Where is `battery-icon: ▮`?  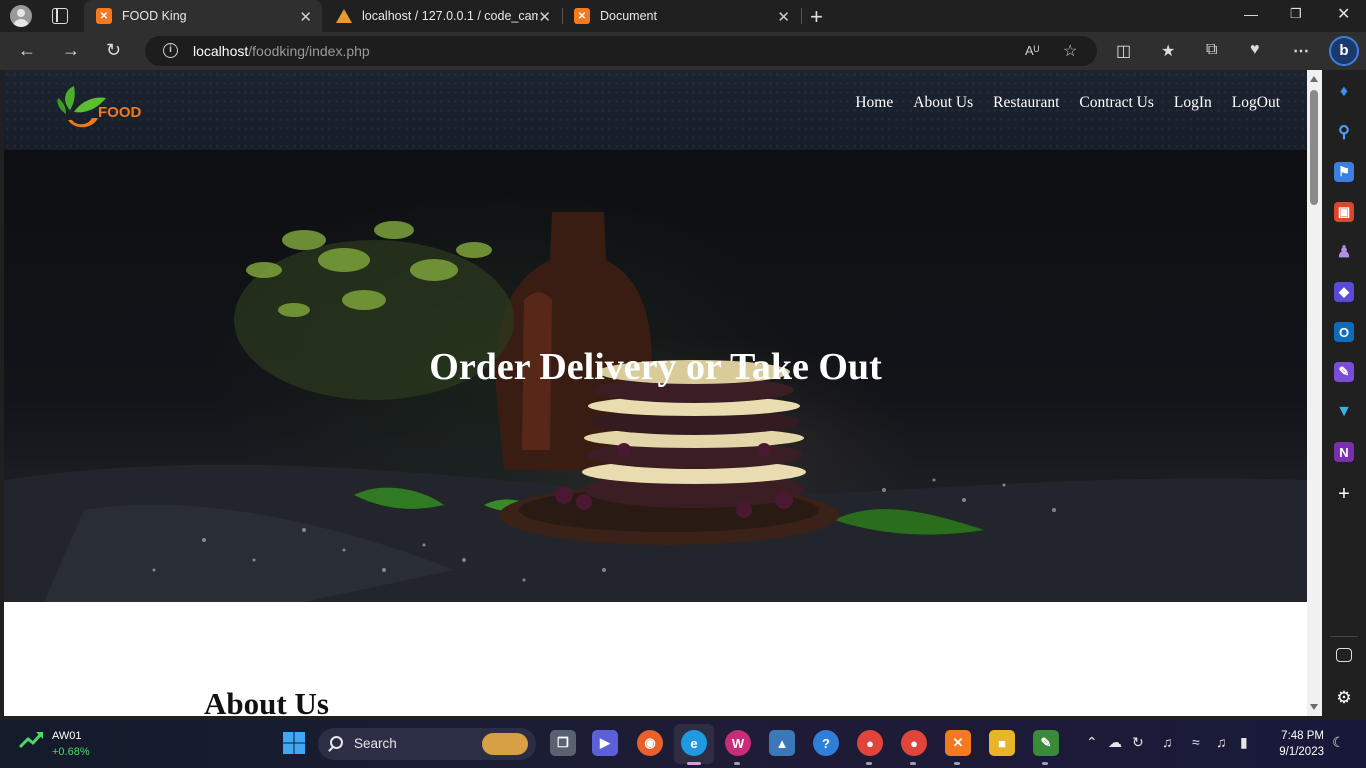
battery-icon: ▮ is located at coordinates (1244, 742).